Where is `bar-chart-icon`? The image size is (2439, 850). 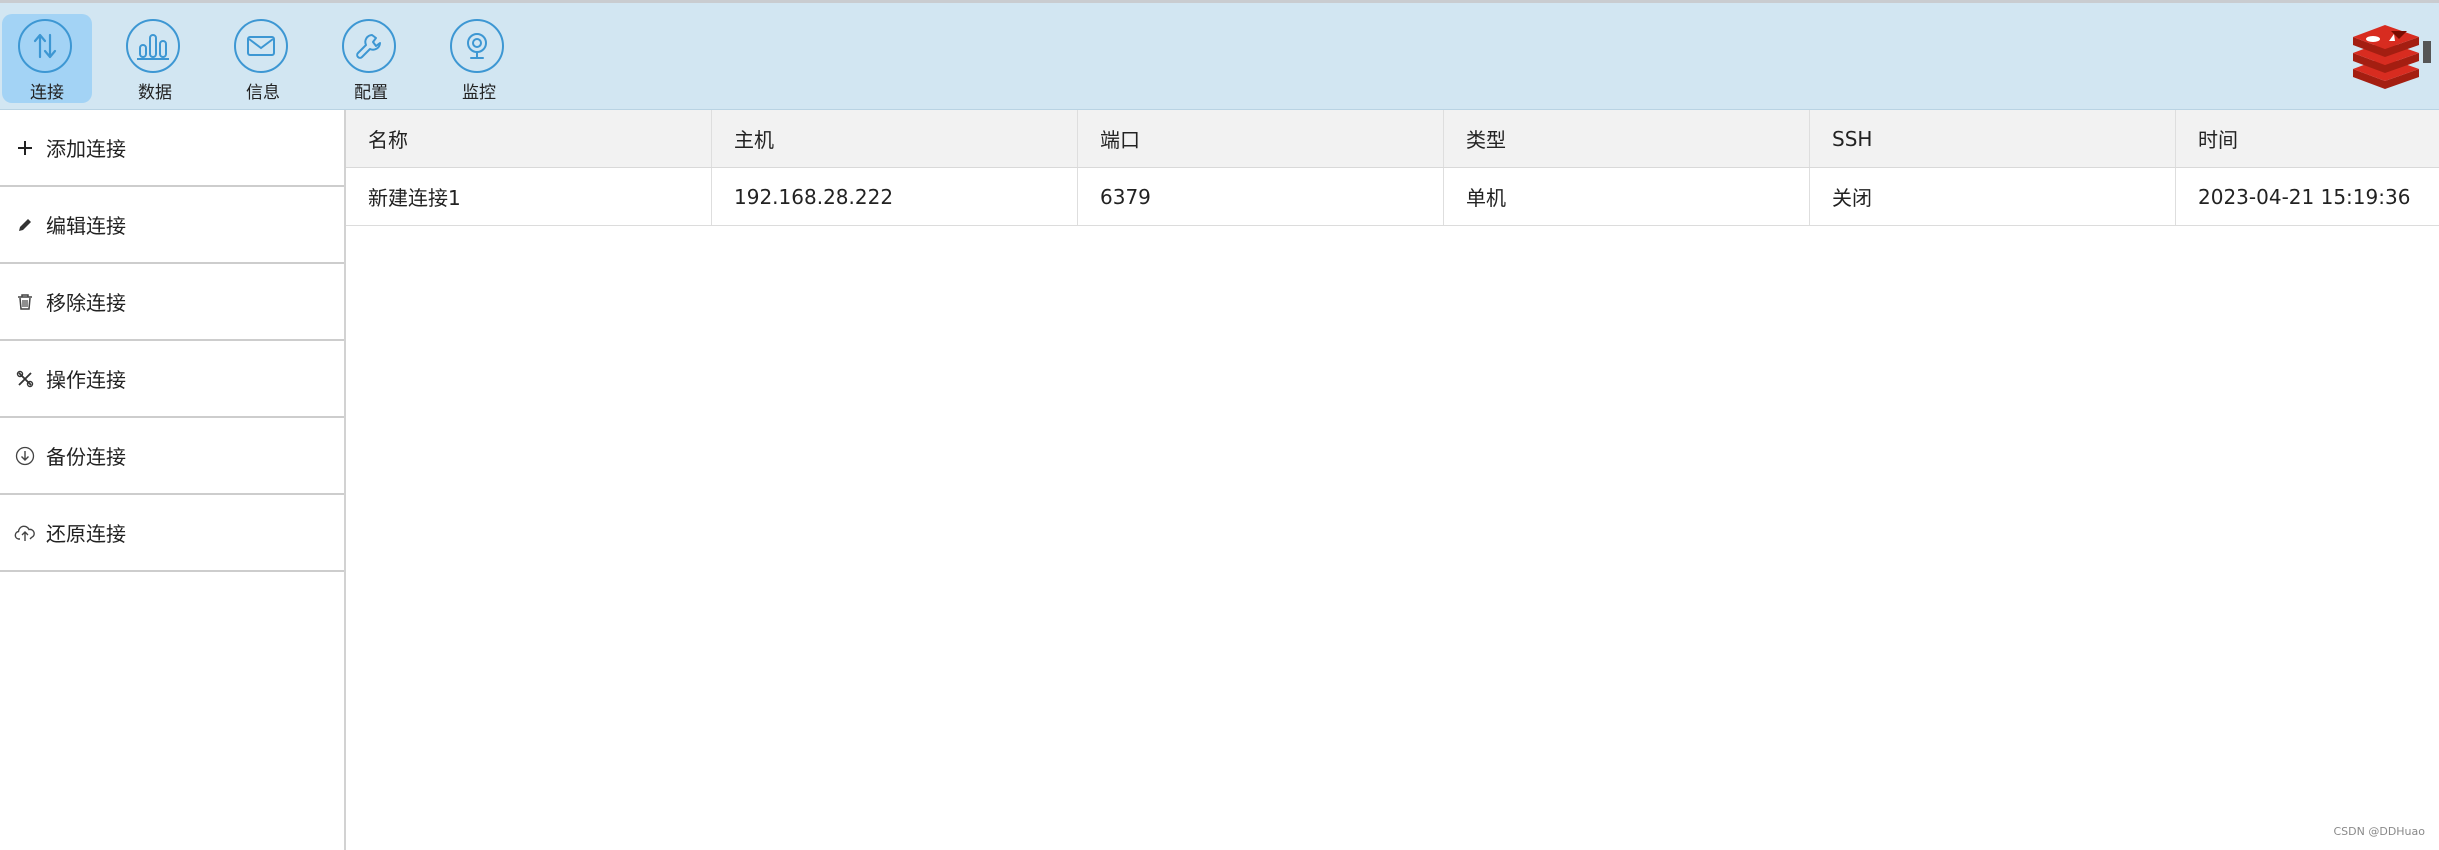
bar-chart-icon is located at coordinates (153, 46).